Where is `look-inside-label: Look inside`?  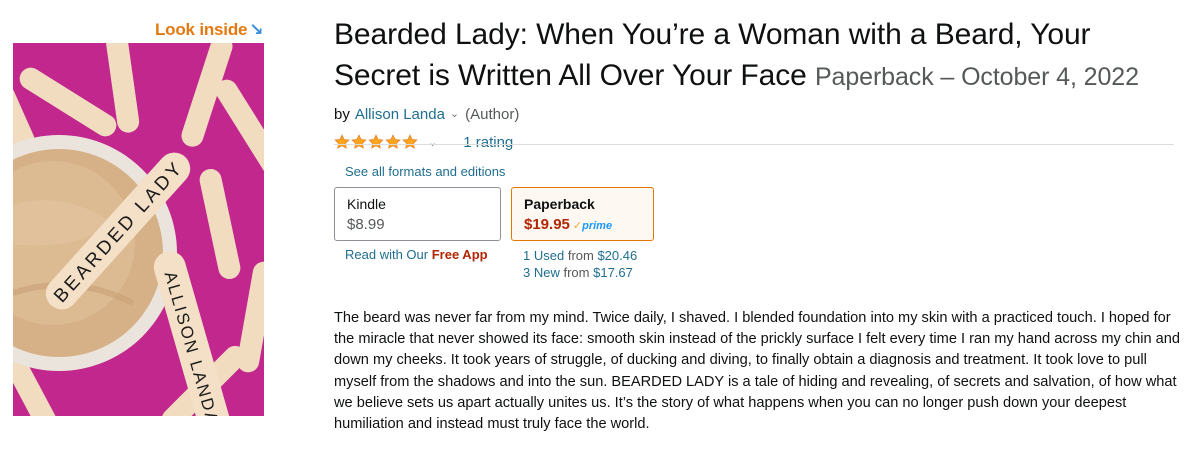 look-inside-label: Look inside is located at coordinates (201, 29).